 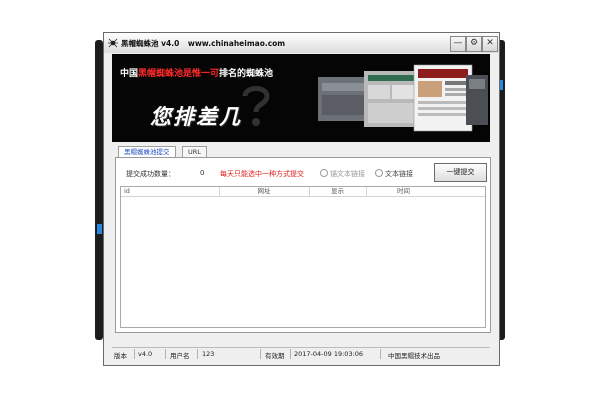 I want to click on website-url: www.chinaheimao.com, so click(x=236, y=43).